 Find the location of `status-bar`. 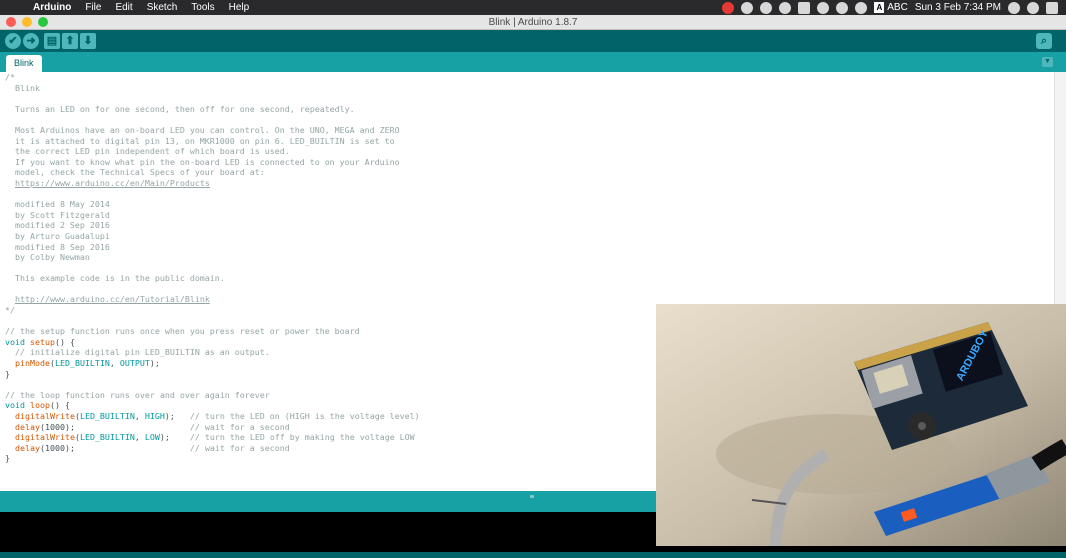

status-bar is located at coordinates (533, 555).